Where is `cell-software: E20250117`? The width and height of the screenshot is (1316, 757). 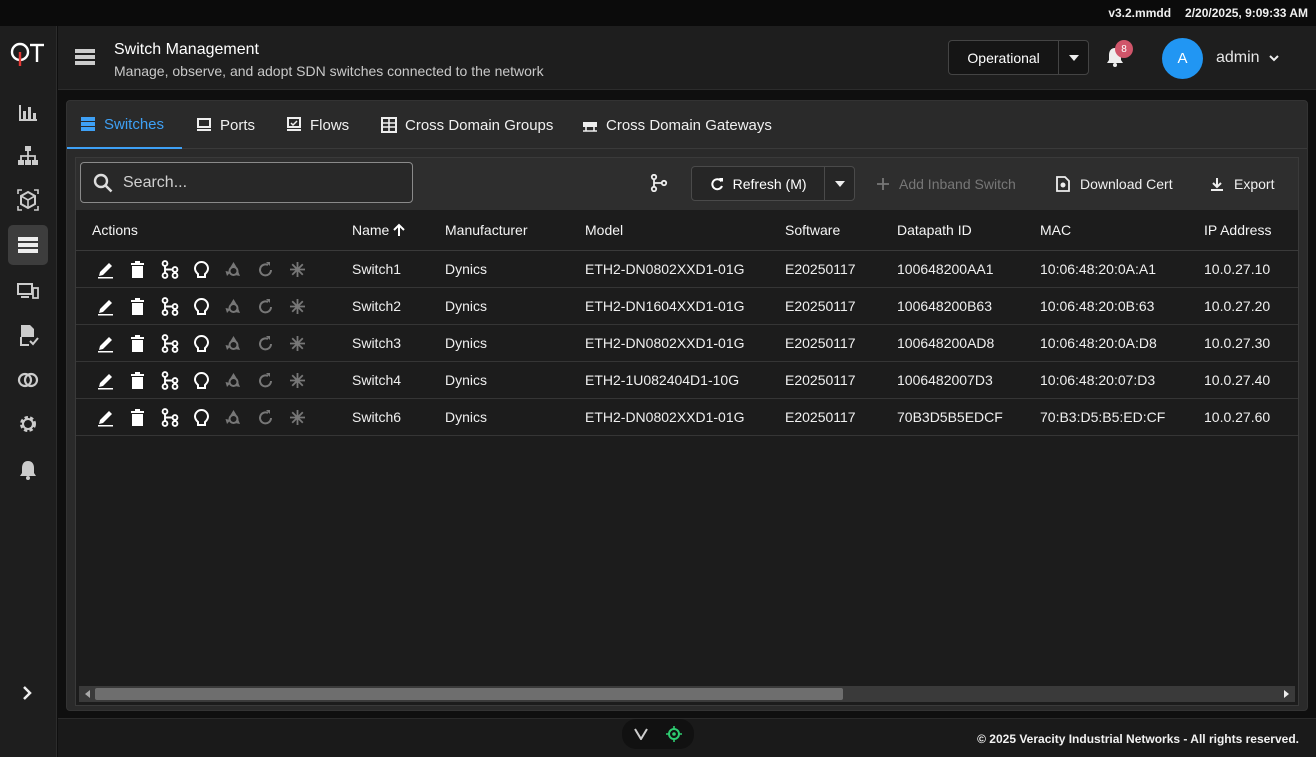
cell-software: E20250117 is located at coordinates (820, 380).